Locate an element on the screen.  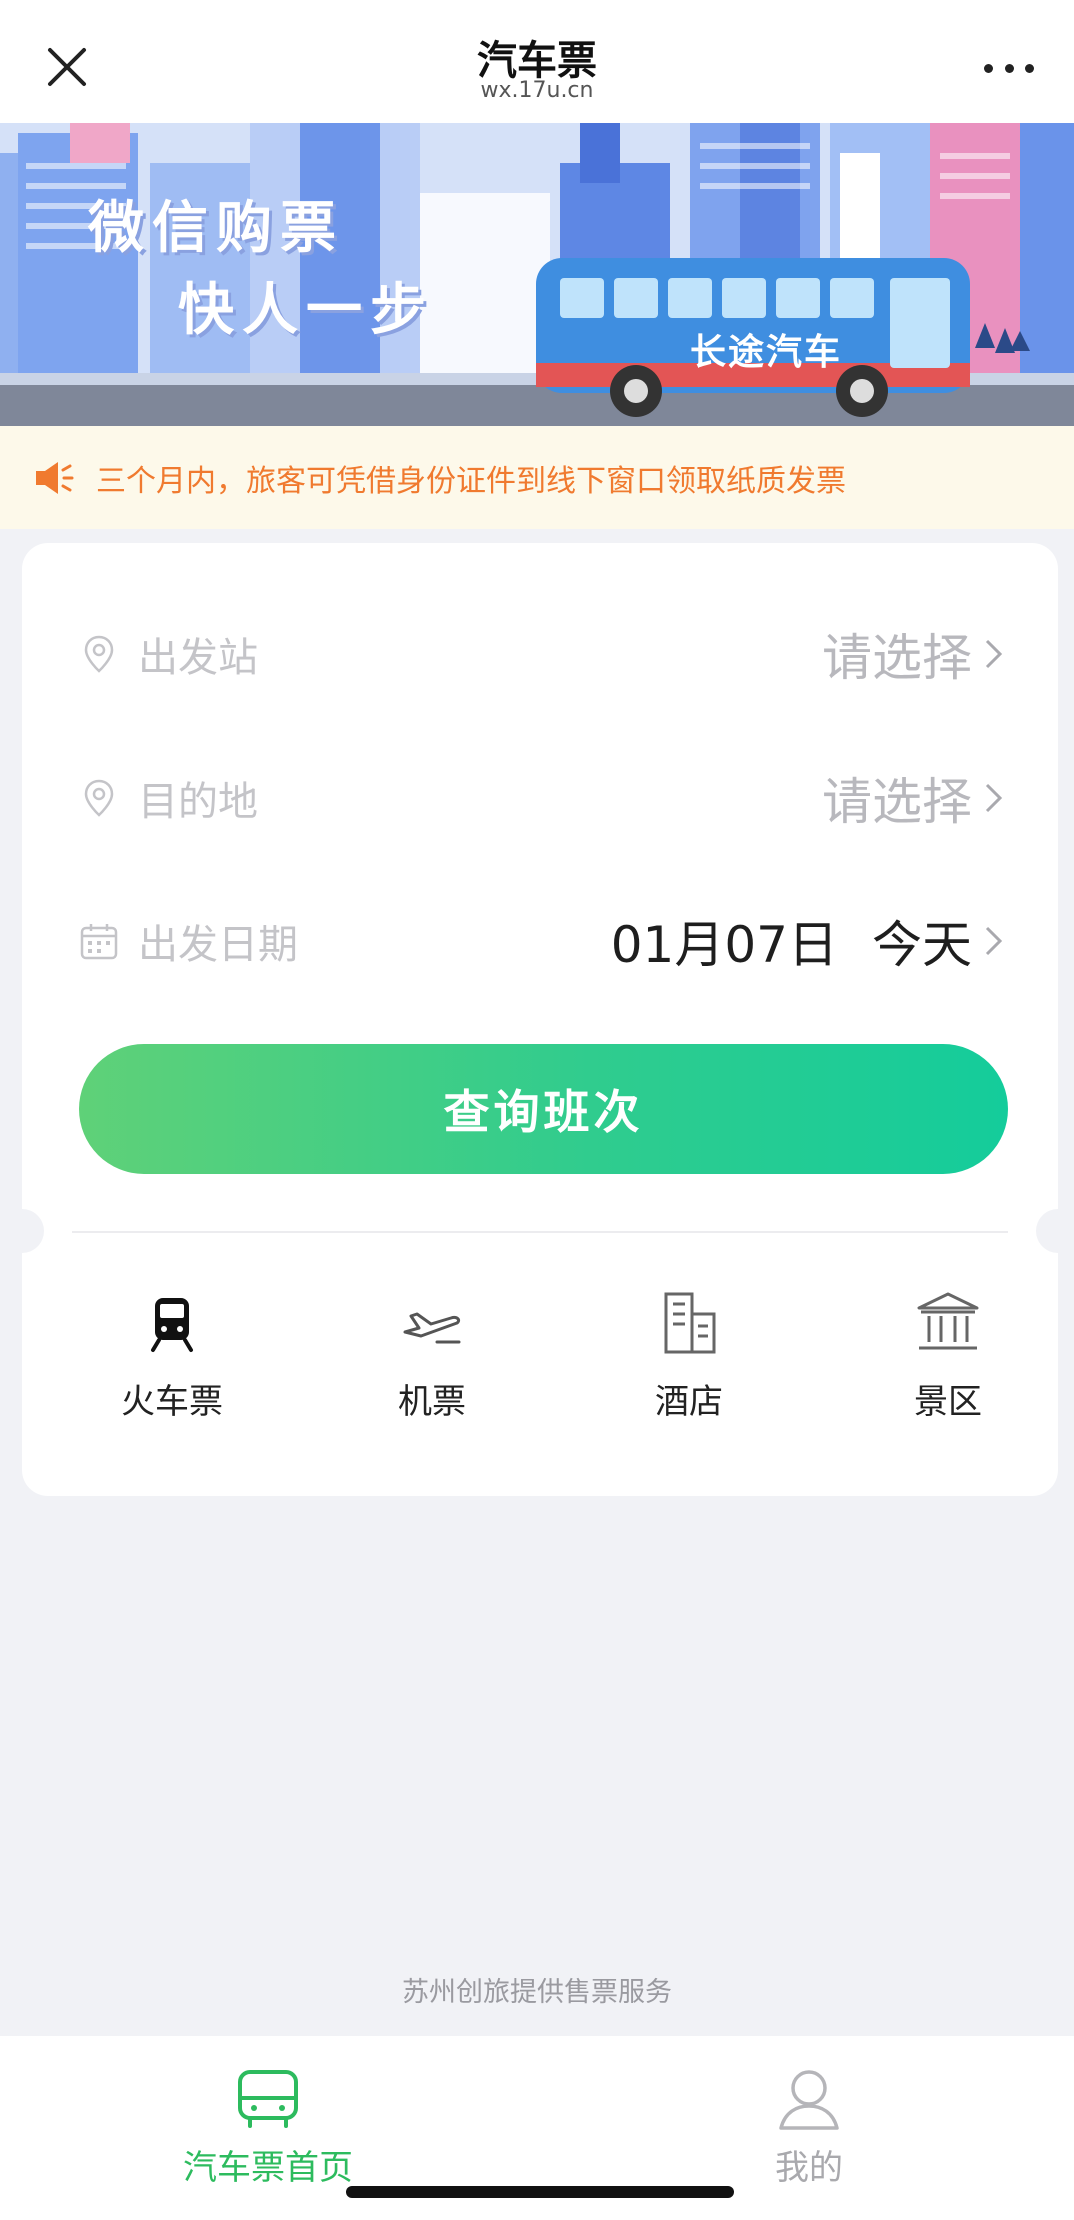
city-bus-illustration is located at coordinates (537, 274).